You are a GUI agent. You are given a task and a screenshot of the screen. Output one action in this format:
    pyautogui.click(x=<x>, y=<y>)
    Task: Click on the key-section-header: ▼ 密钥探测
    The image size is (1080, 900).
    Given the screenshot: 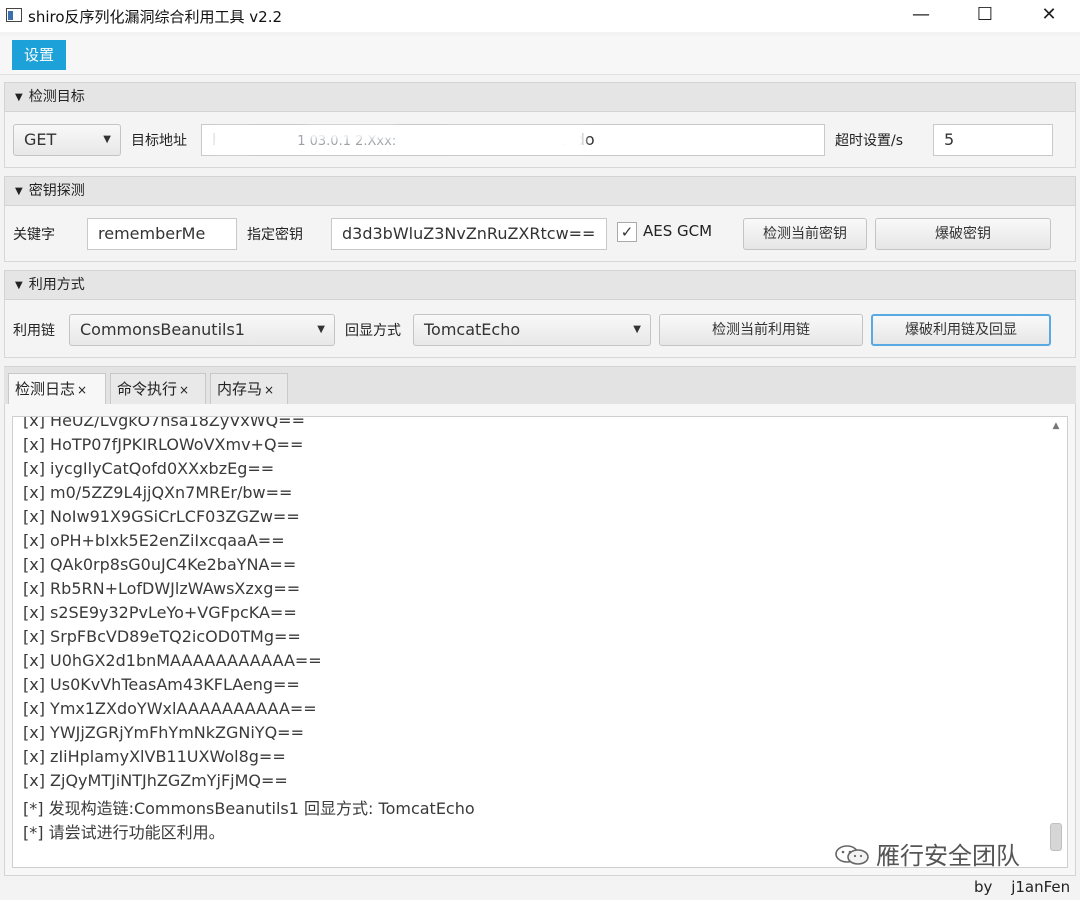 What is the action you would take?
    pyautogui.click(x=540, y=191)
    